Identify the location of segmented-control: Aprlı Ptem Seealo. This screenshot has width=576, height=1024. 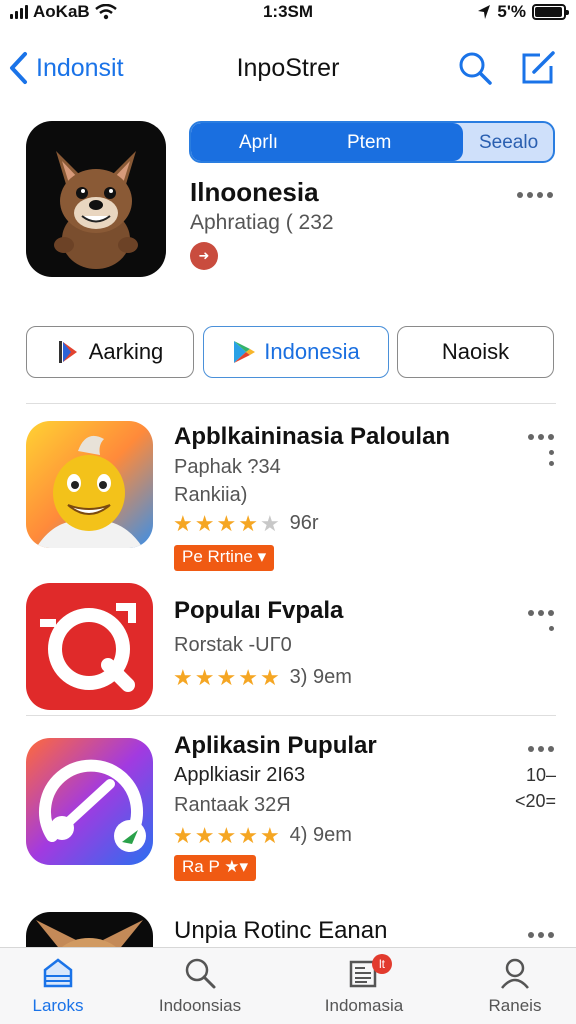
(372, 142).